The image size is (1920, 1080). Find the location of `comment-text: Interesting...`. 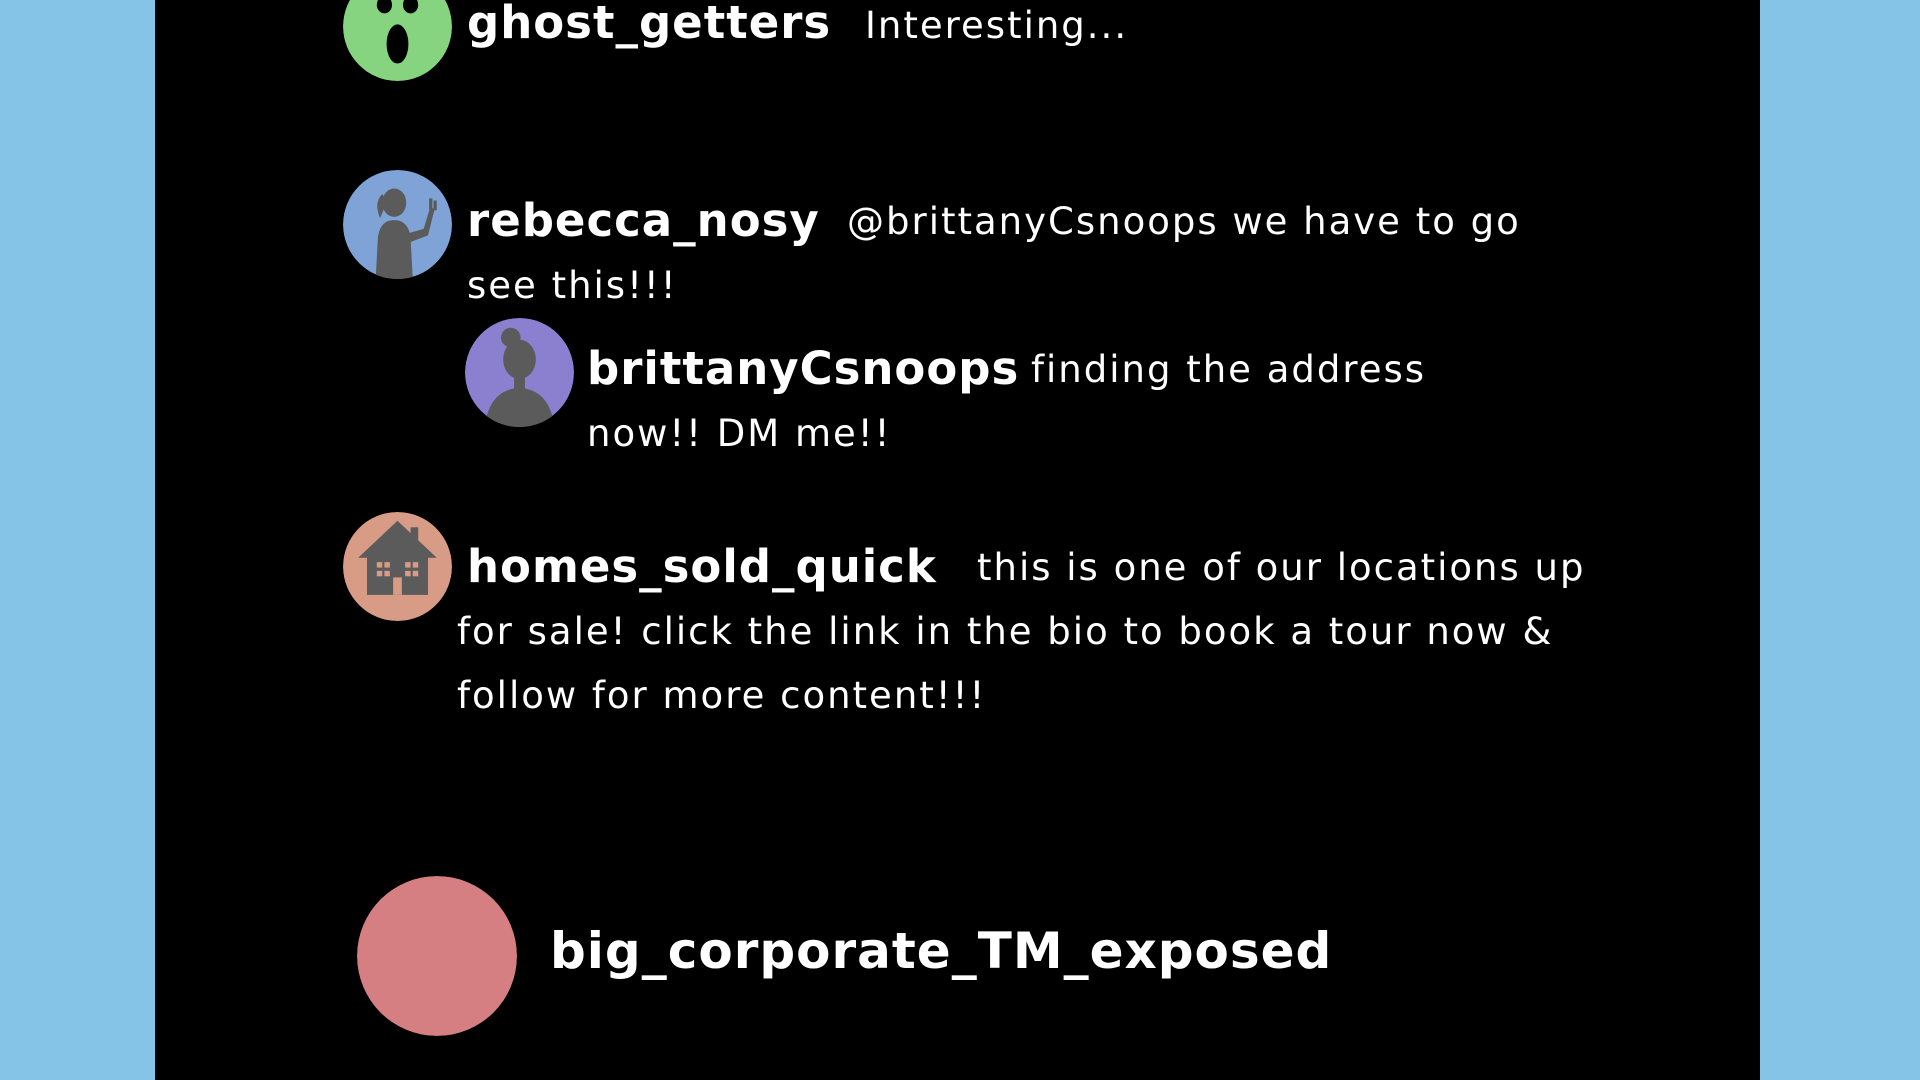

comment-text: Interesting... is located at coordinates (996, 29).